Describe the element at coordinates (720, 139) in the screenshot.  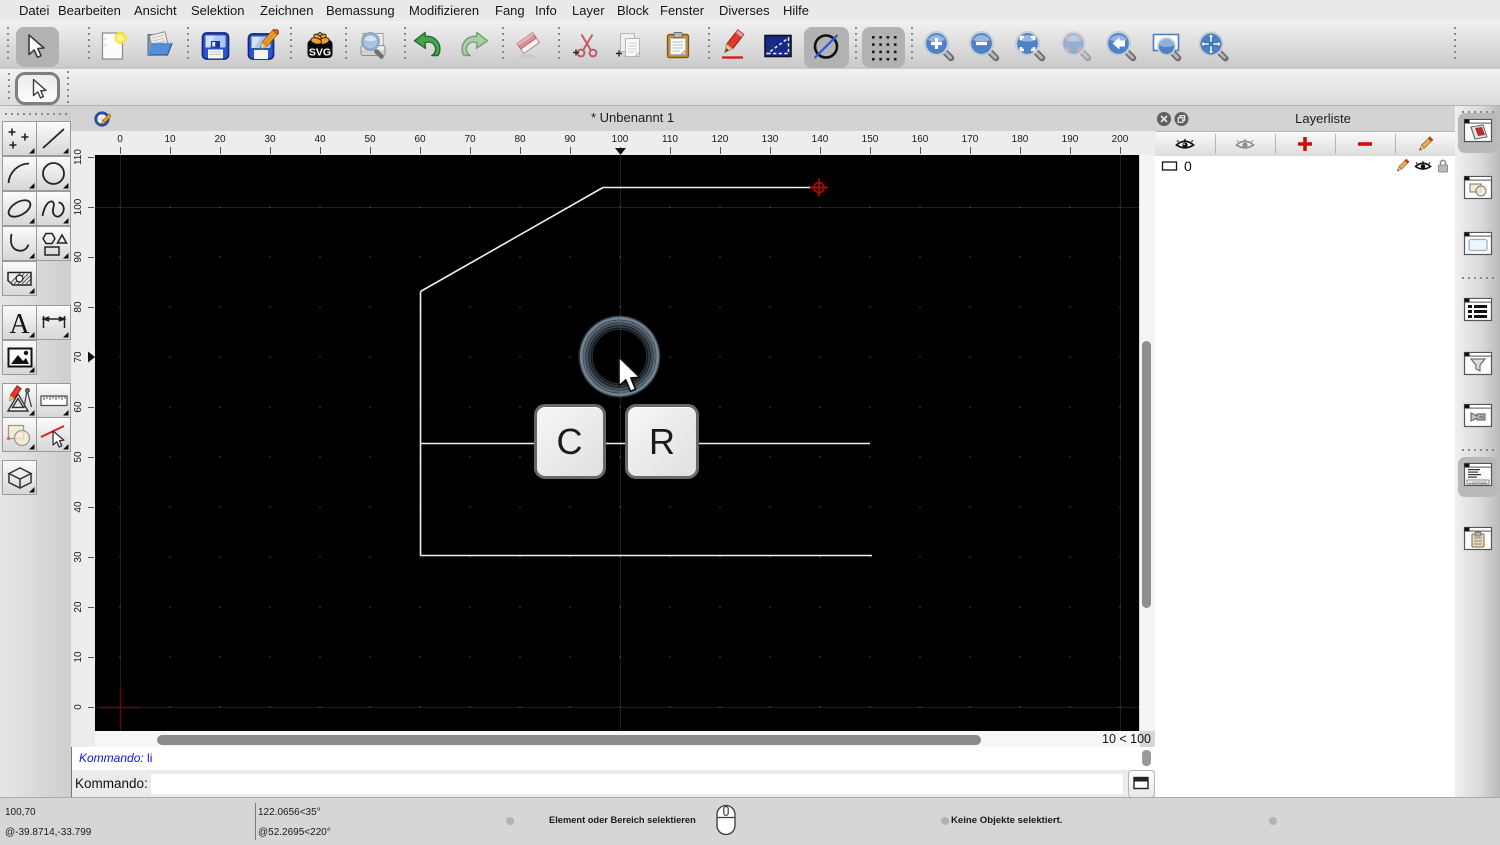
I see `svg-text: 120` at that location.